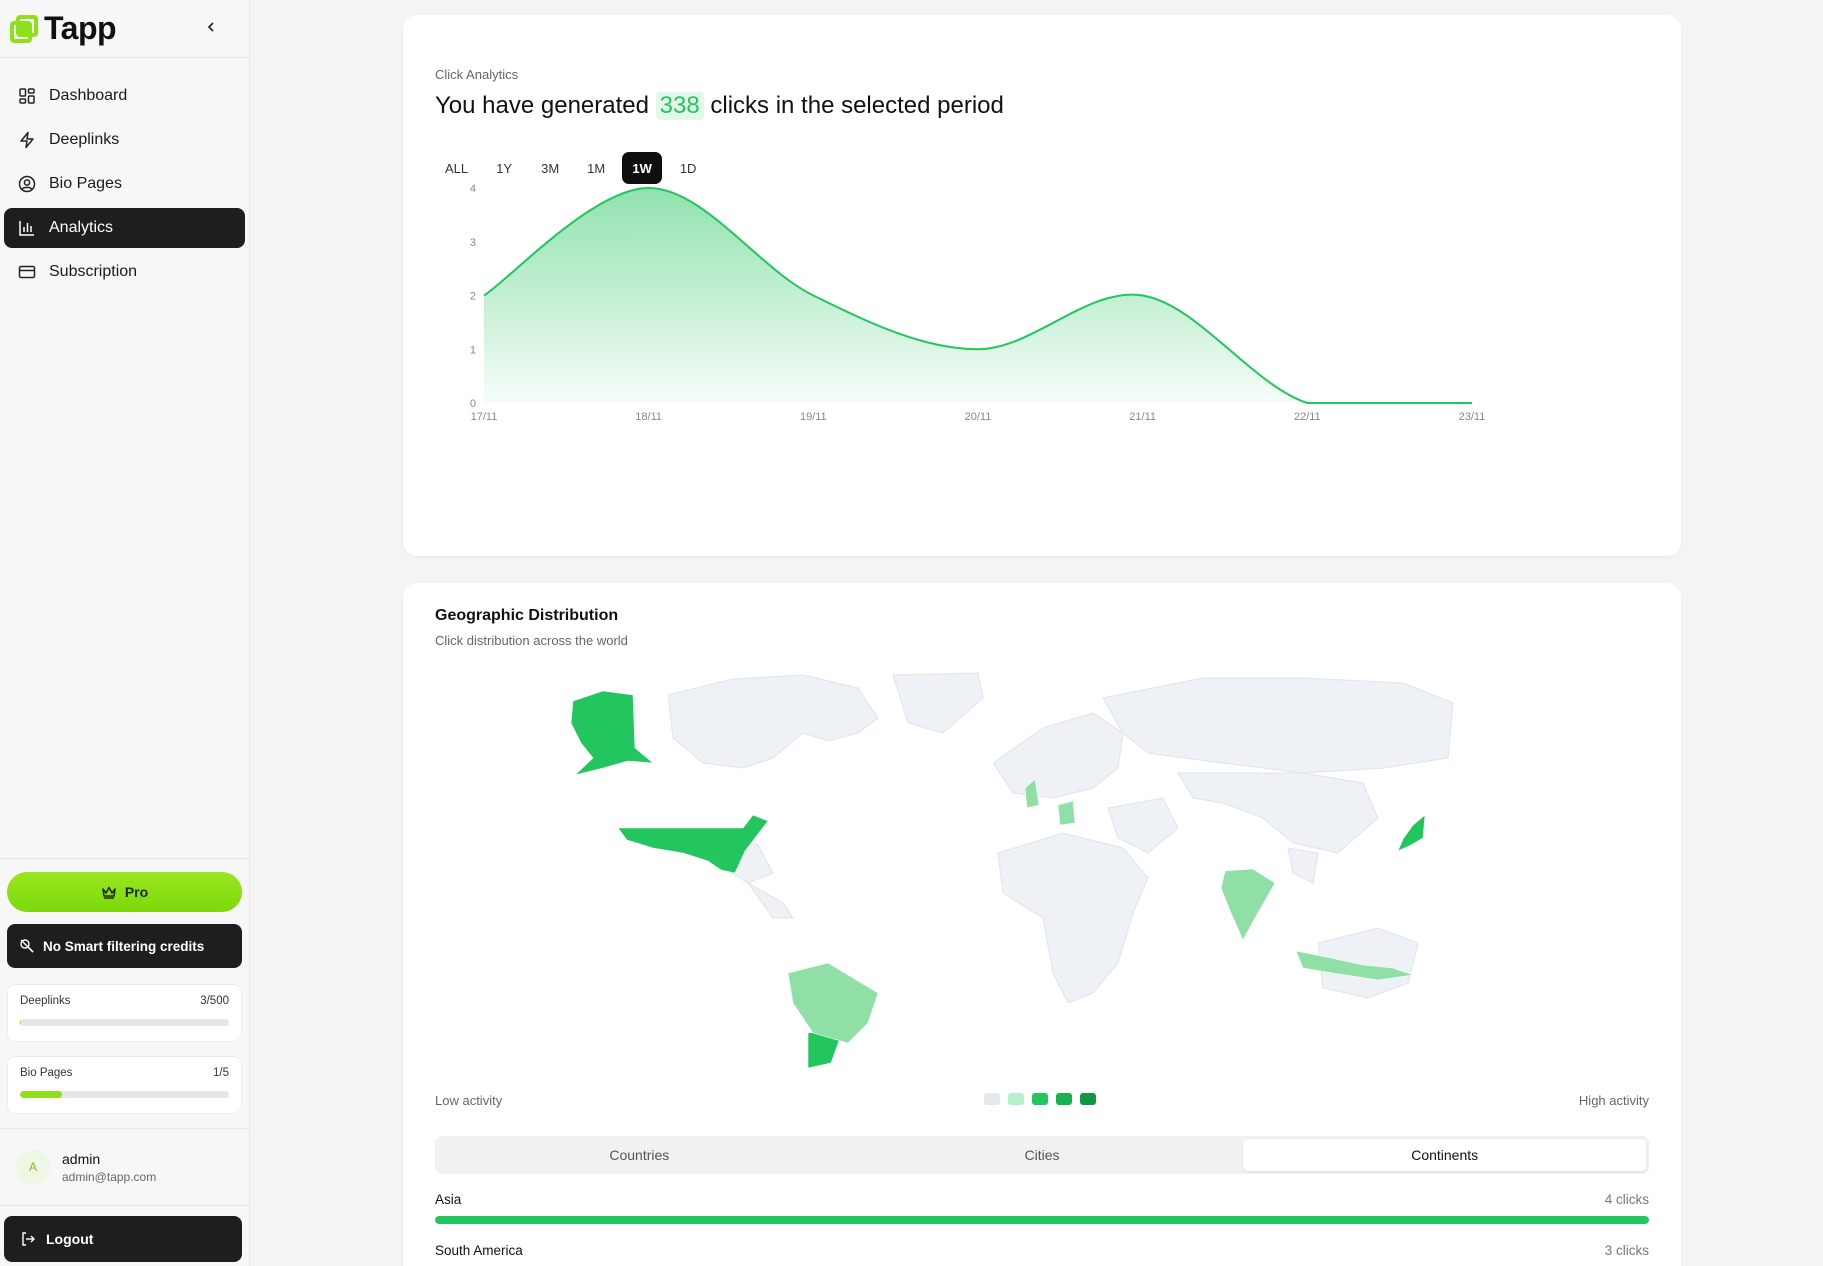  I want to click on region-clicks: 3 clicks, so click(1626, 1250).